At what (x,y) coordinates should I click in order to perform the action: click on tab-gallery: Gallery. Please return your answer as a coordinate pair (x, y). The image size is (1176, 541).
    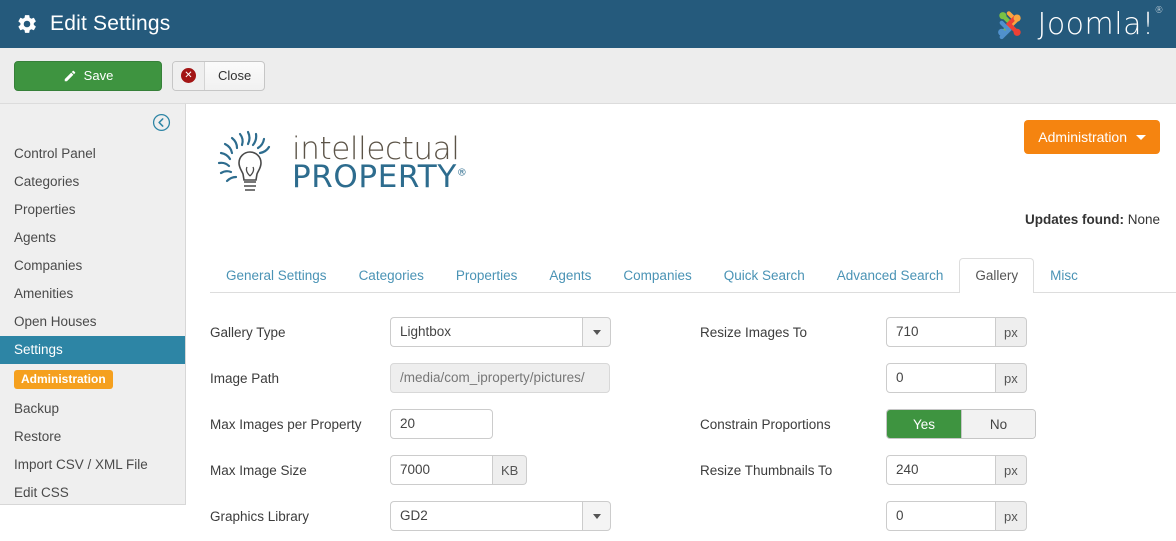
    Looking at the image, I should click on (997, 275).